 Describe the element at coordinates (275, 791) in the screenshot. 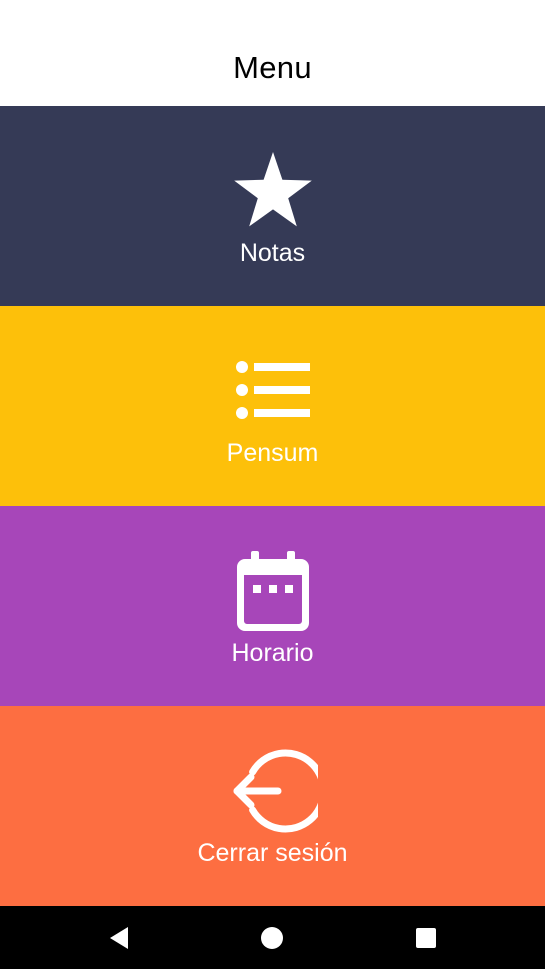

I see `logout-icon` at that location.